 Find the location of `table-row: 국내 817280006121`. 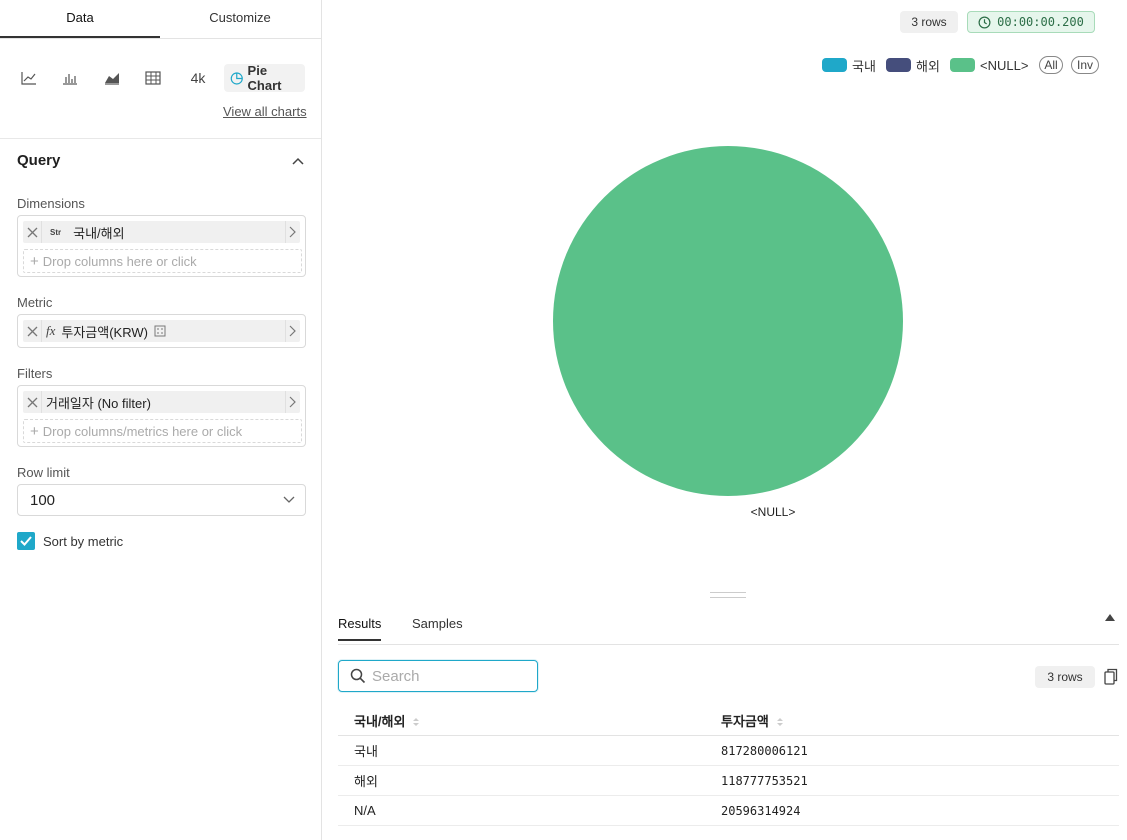

table-row: 국내 817280006121 is located at coordinates (728, 750).